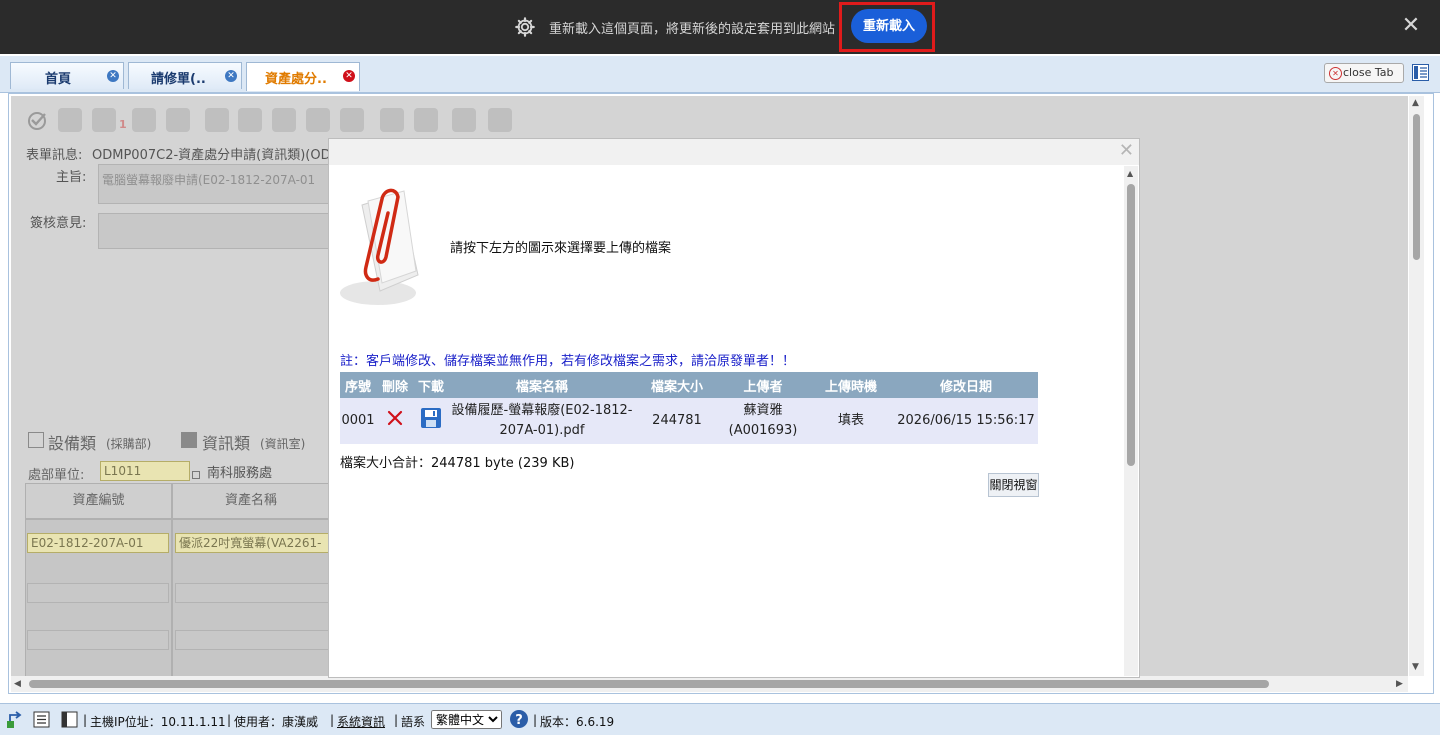 The width and height of the screenshot is (1440, 735). What do you see at coordinates (250, 120) in the screenshot?
I see `flow-chart-icon` at bounding box center [250, 120].